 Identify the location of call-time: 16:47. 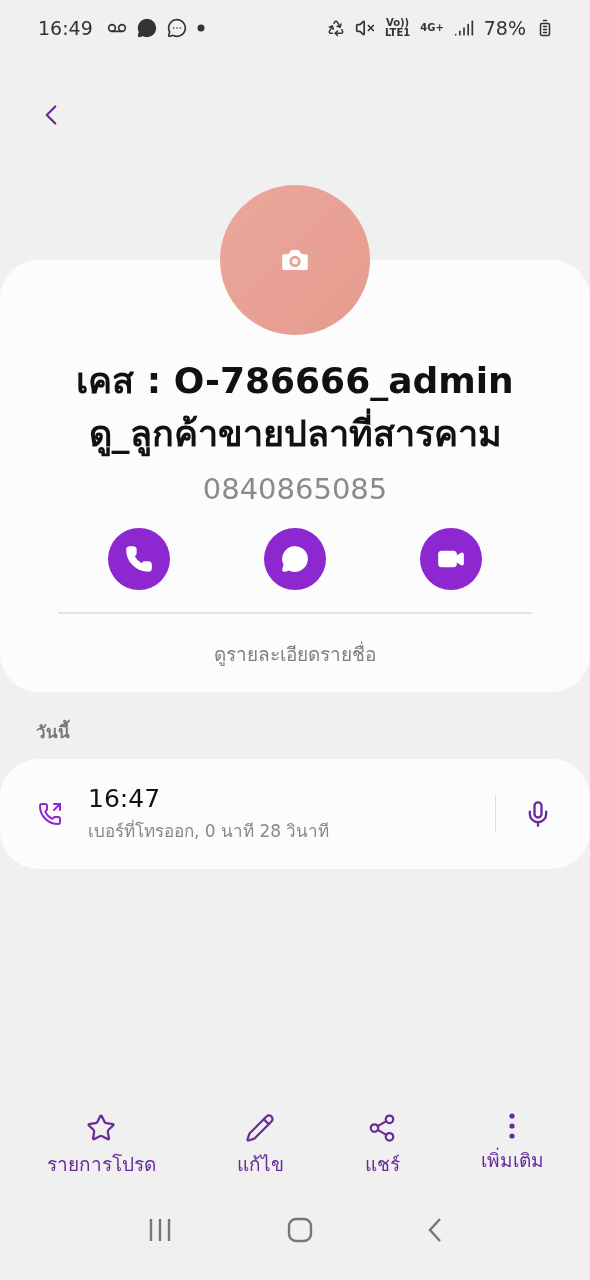
(125, 798).